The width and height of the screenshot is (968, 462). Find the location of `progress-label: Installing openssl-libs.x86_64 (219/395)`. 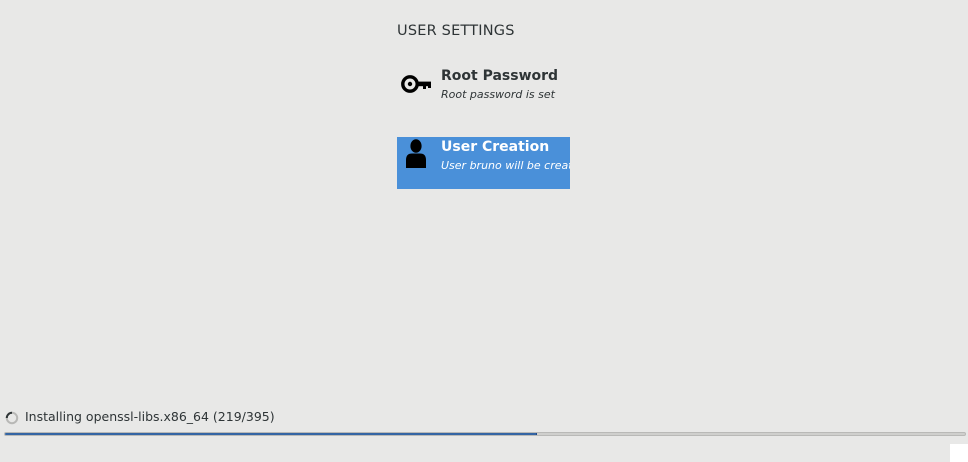

progress-label: Installing openssl-libs.x86_64 (219/395) is located at coordinates (150, 416).